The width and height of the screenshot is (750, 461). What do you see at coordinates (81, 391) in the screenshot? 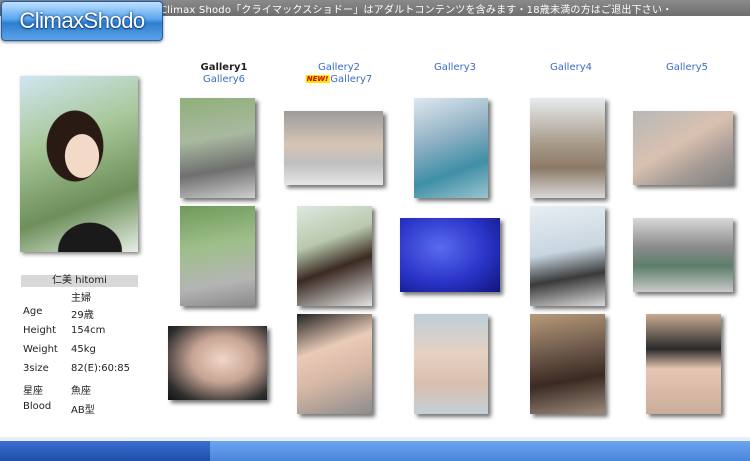
I see `profile-zodiac-value: 魚座` at bounding box center [81, 391].